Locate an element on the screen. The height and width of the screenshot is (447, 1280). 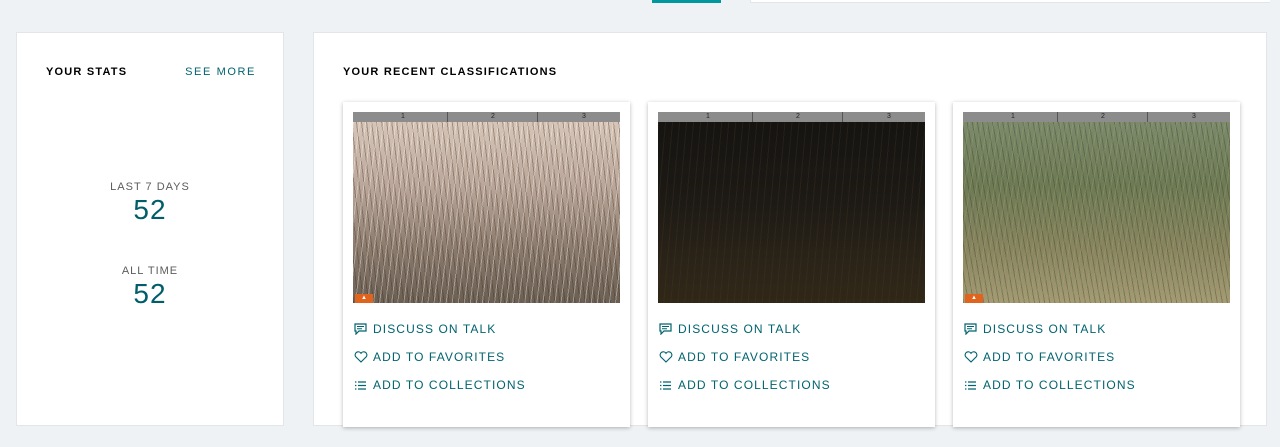
nav-active-tab-indicator is located at coordinates (686, 1).